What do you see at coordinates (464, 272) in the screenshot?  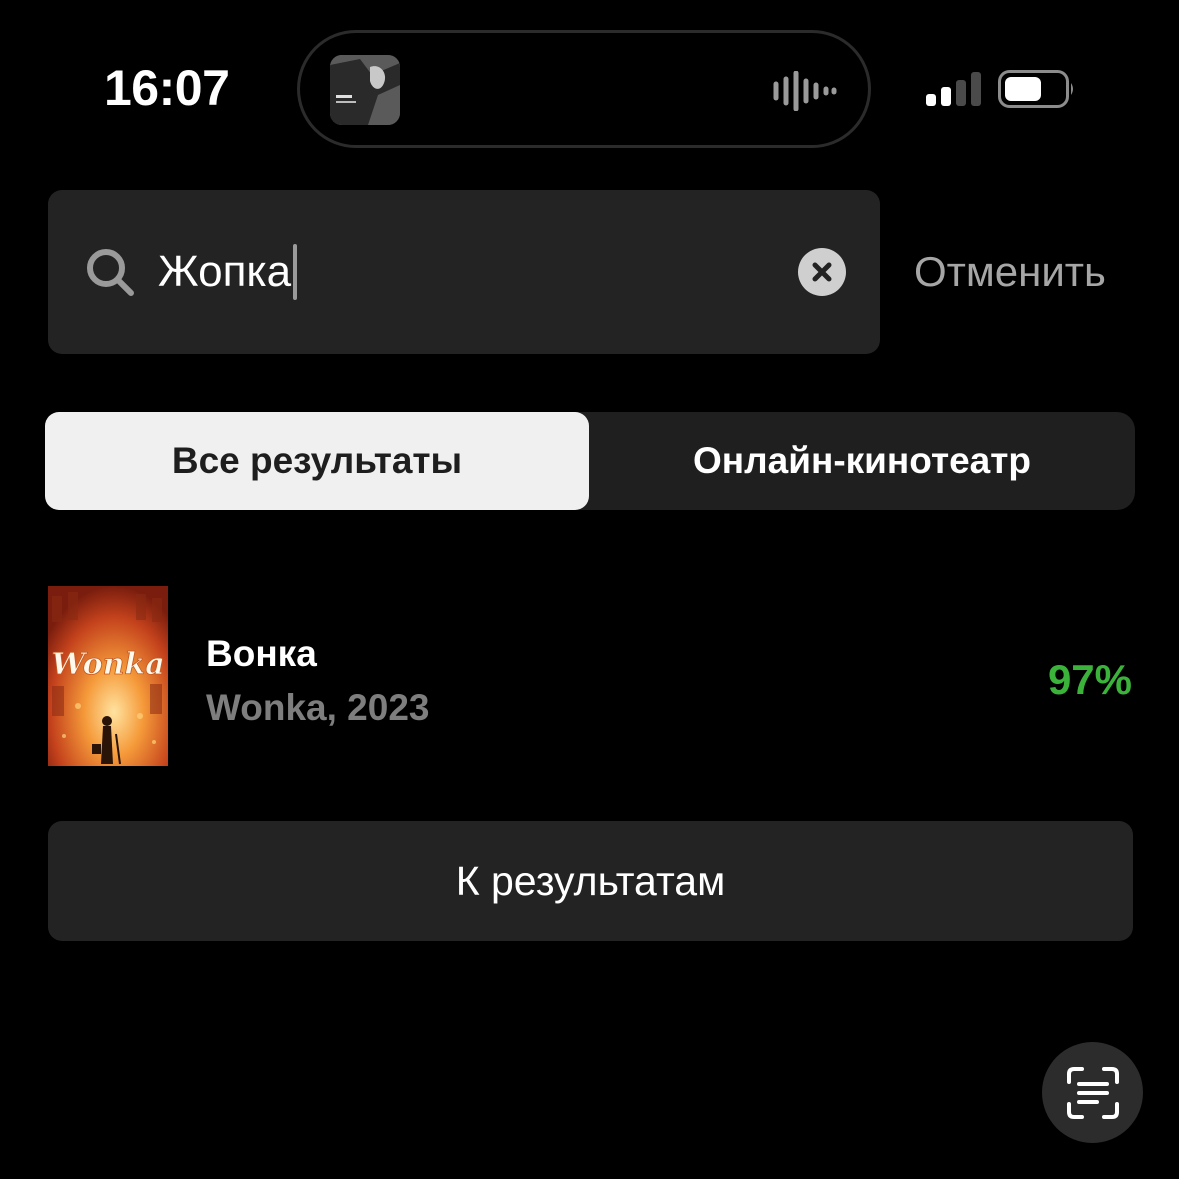 I see `search-field: Жопка` at bounding box center [464, 272].